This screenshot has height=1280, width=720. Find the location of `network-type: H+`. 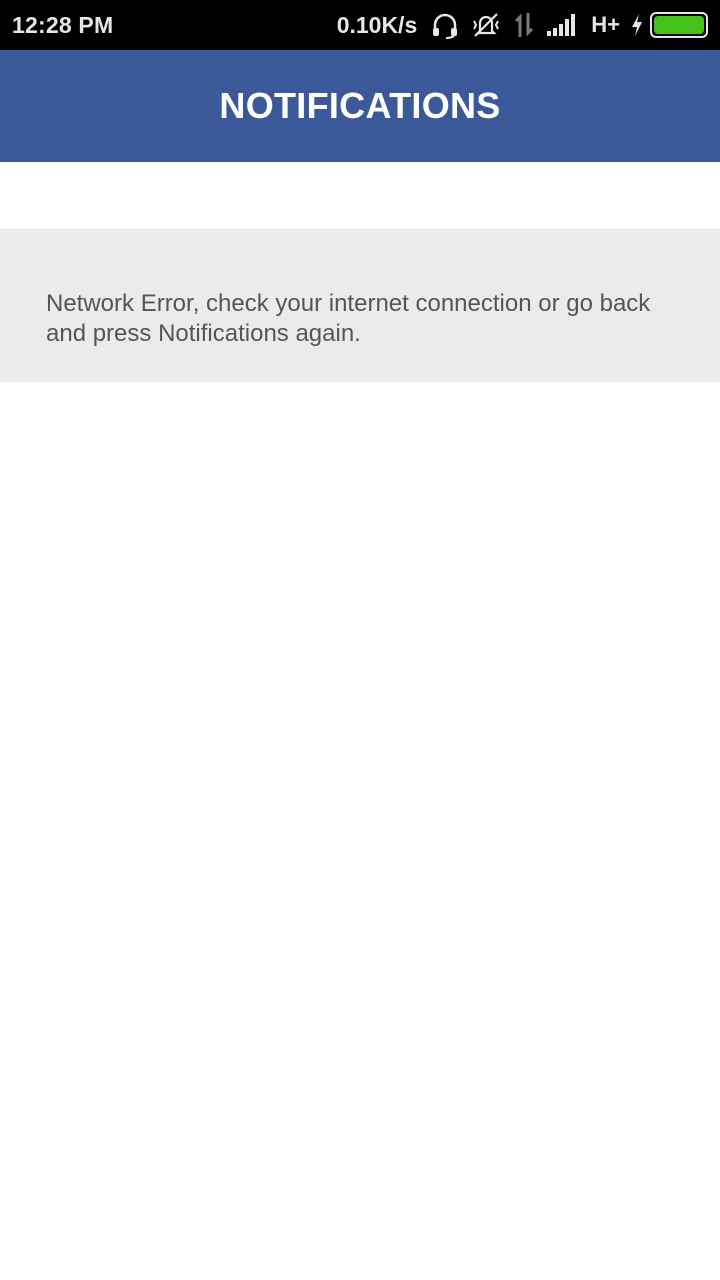

network-type: H+ is located at coordinates (605, 24).